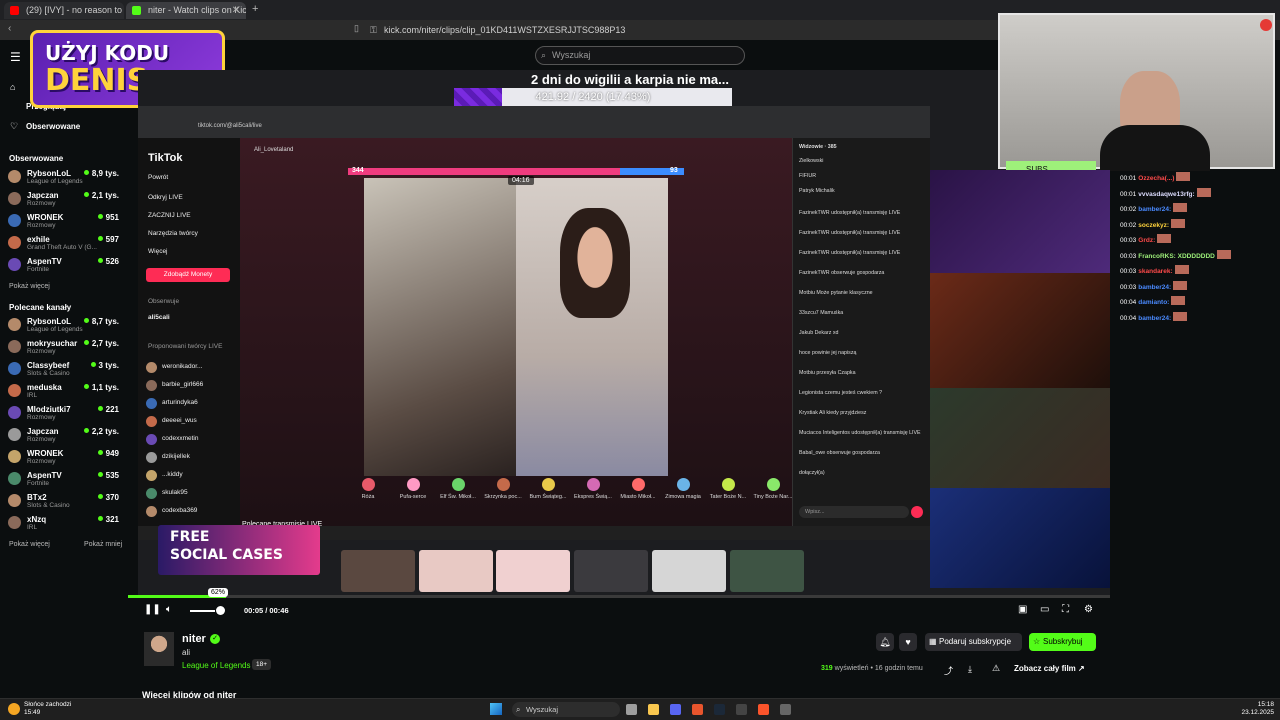  What do you see at coordinates (917, 512) in the screenshot?
I see `tiktok-heart-icon` at bounding box center [917, 512].